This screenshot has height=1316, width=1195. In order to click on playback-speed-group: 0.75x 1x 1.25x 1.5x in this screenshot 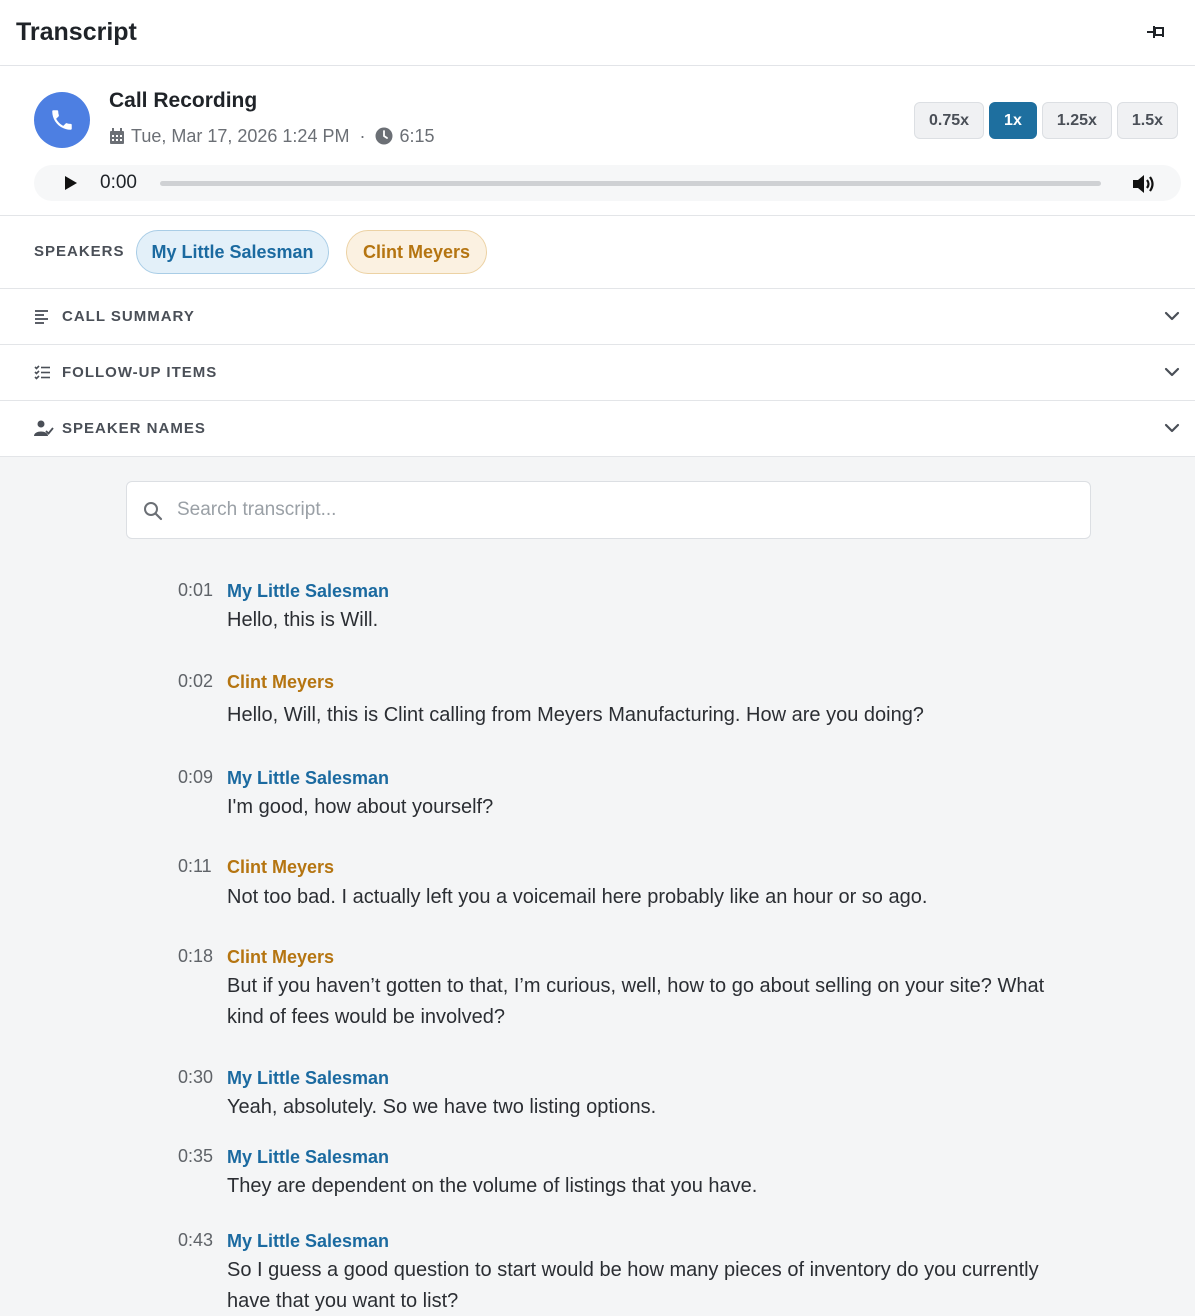, I will do `click(1046, 120)`.